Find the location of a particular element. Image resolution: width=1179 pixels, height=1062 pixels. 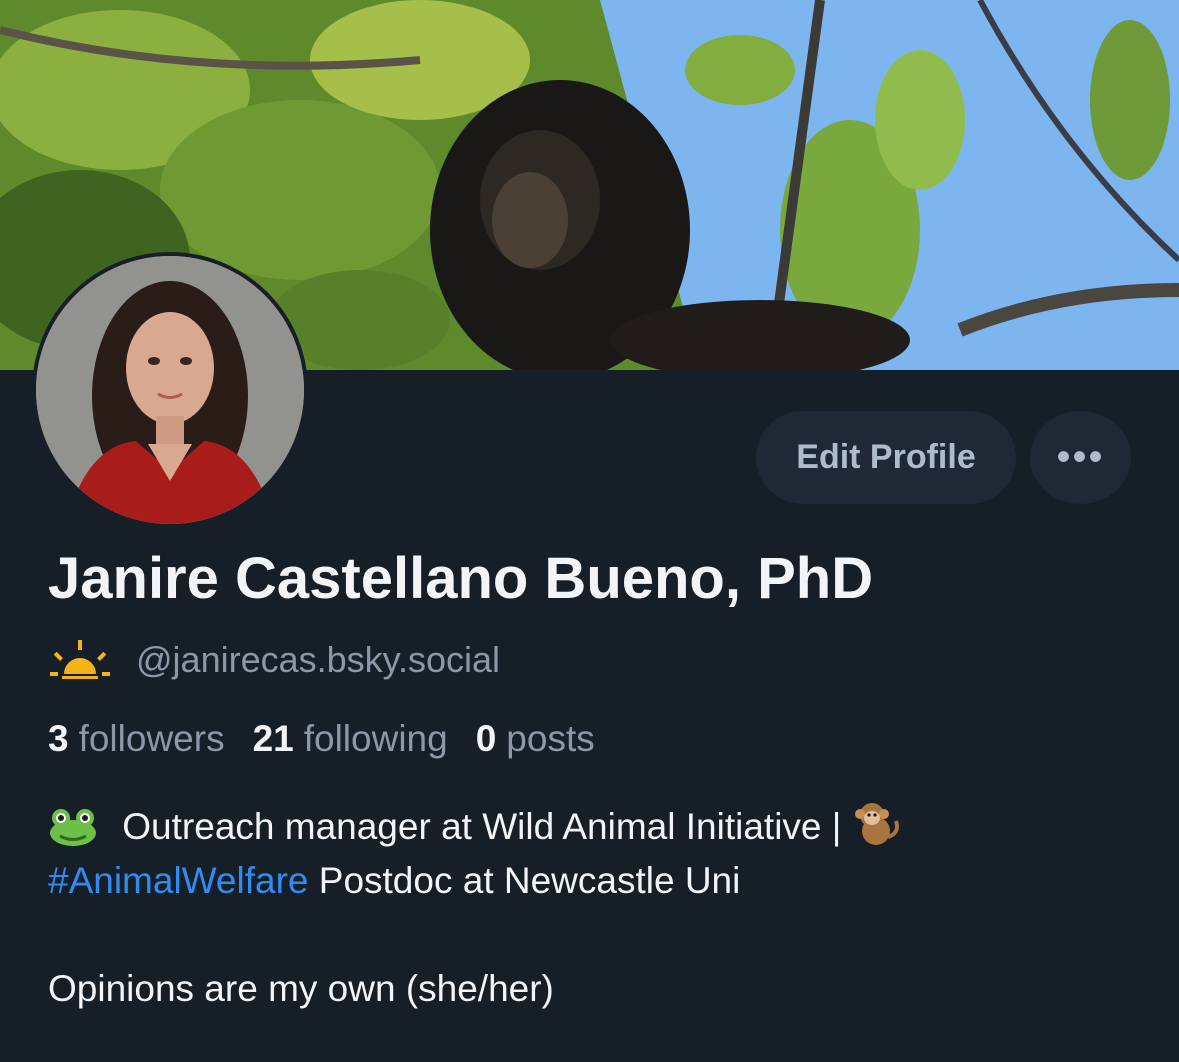

following-label: following is located at coordinates (375, 738).